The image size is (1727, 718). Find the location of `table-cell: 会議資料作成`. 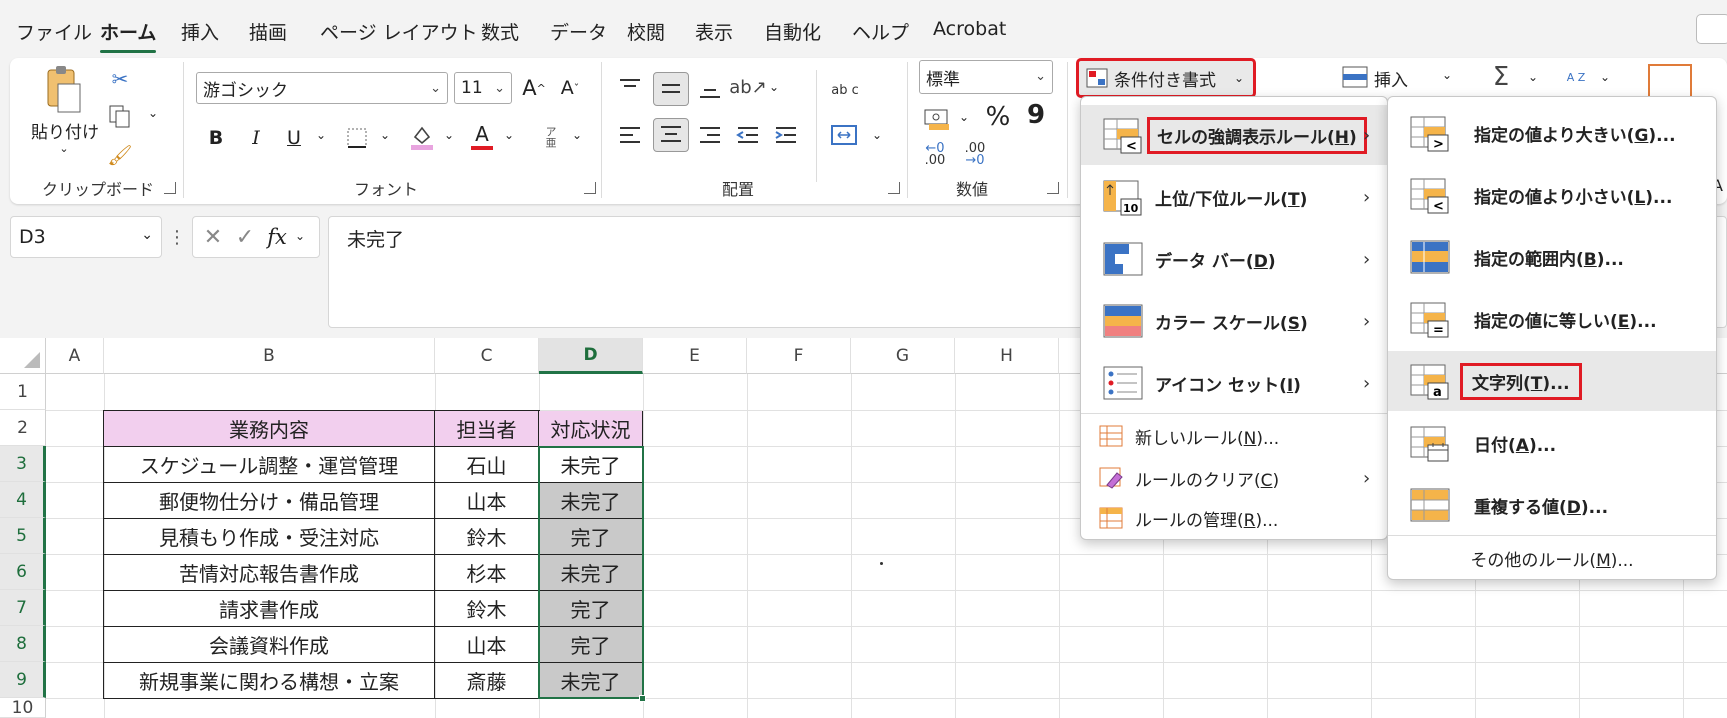

table-cell: 会議資料作成 is located at coordinates (269, 645).